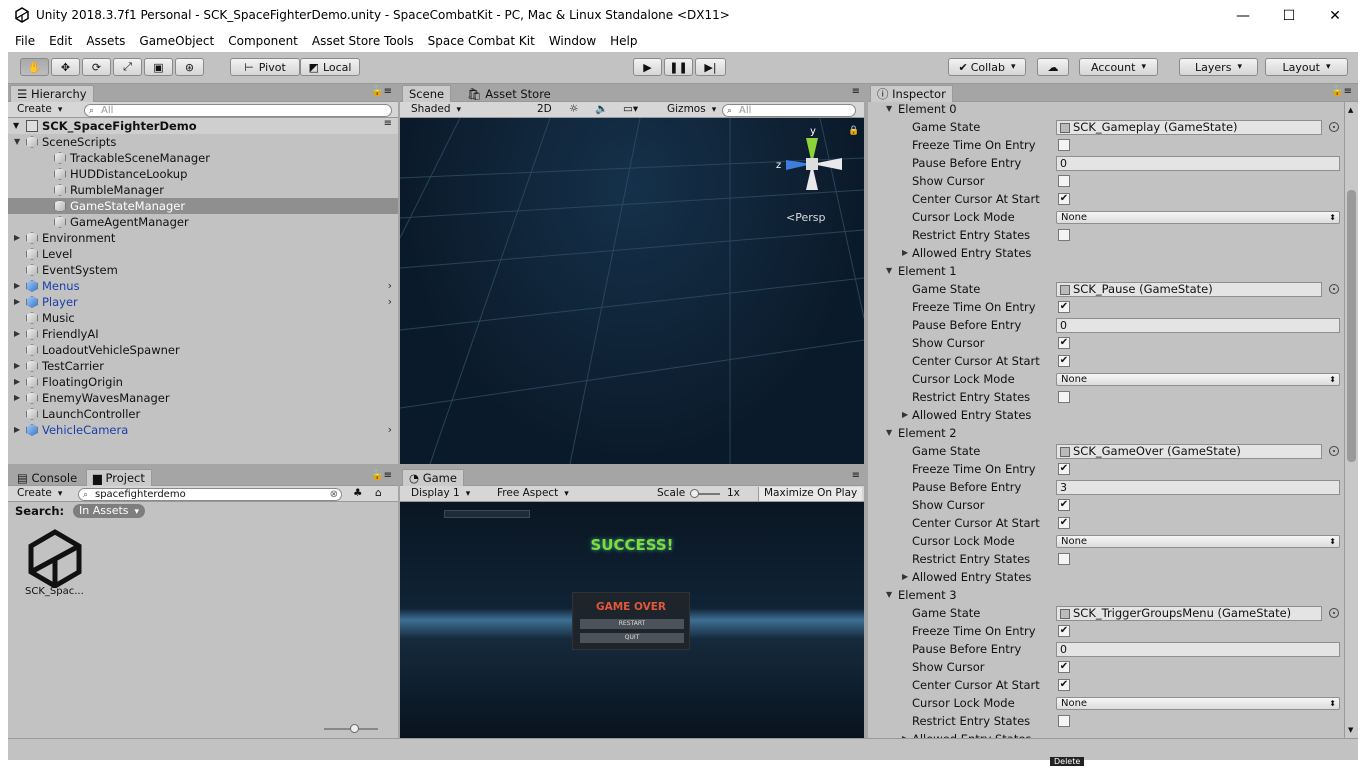 Image resolution: width=1366 pixels, height=768 pixels. What do you see at coordinates (34, 67) in the screenshot?
I see `hand-tool-button: ✋` at bounding box center [34, 67].